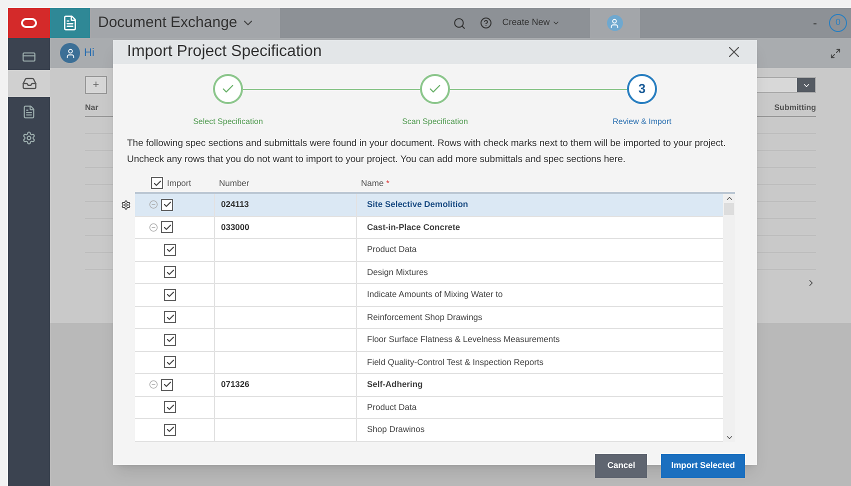 The height and width of the screenshot is (486, 851). I want to click on column-header: Name *, so click(375, 183).